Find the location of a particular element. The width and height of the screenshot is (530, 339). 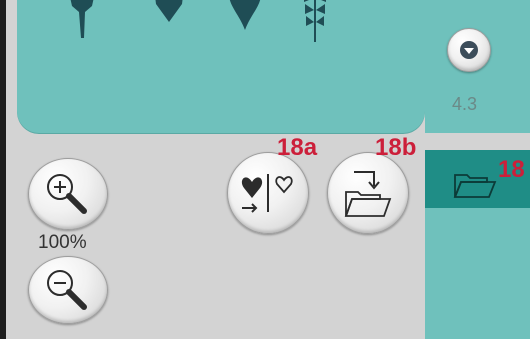

magnifier-minus-icon is located at coordinates (67, 290).